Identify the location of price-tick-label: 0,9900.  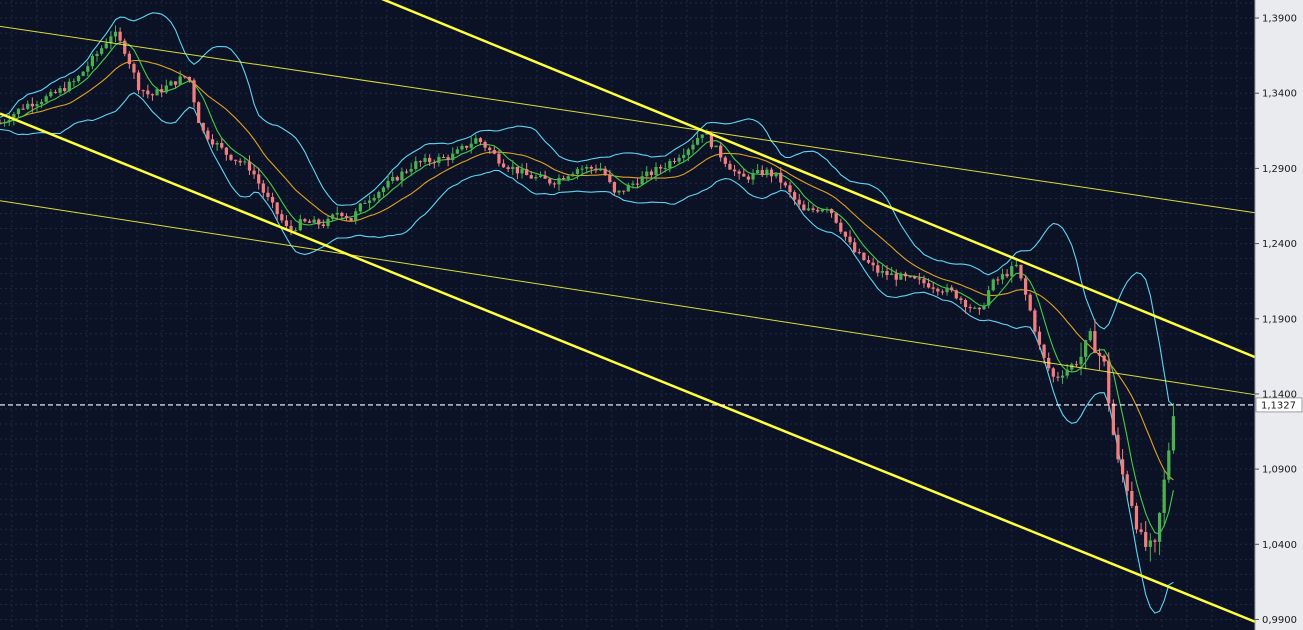
(1279, 620).